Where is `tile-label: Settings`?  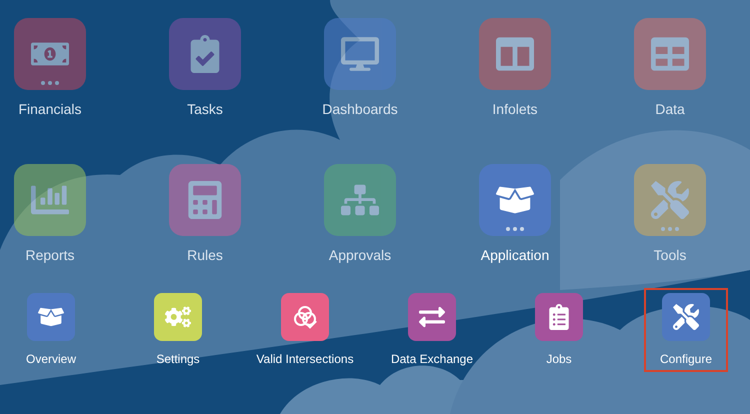 tile-label: Settings is located at coordinates (178, 359).